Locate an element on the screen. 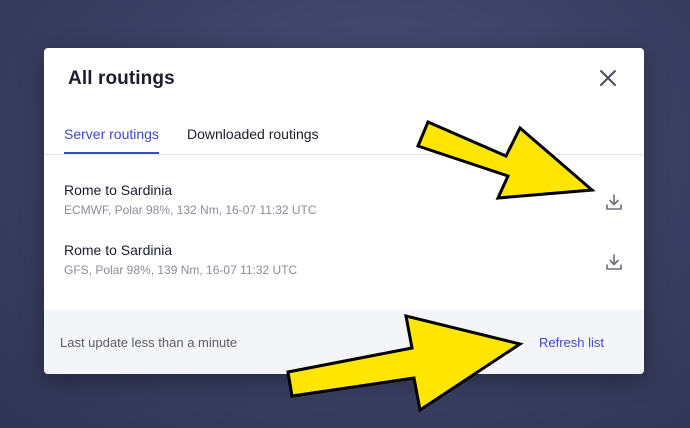 This screenshot has height=428, width=690. tab-downloaded-routings: Downloaded routings is located at coordinates (253, 139).